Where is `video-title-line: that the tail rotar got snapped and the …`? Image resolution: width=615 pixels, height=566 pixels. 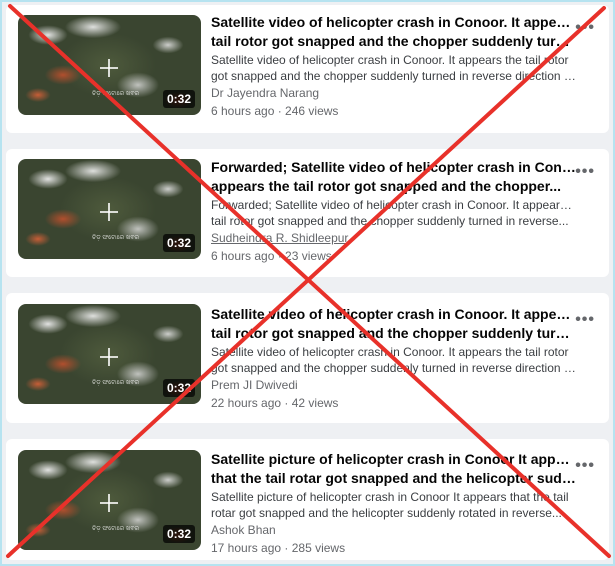
video-title-line: that the tail rotar got snapped and the … is located at coordinates (393, 478).